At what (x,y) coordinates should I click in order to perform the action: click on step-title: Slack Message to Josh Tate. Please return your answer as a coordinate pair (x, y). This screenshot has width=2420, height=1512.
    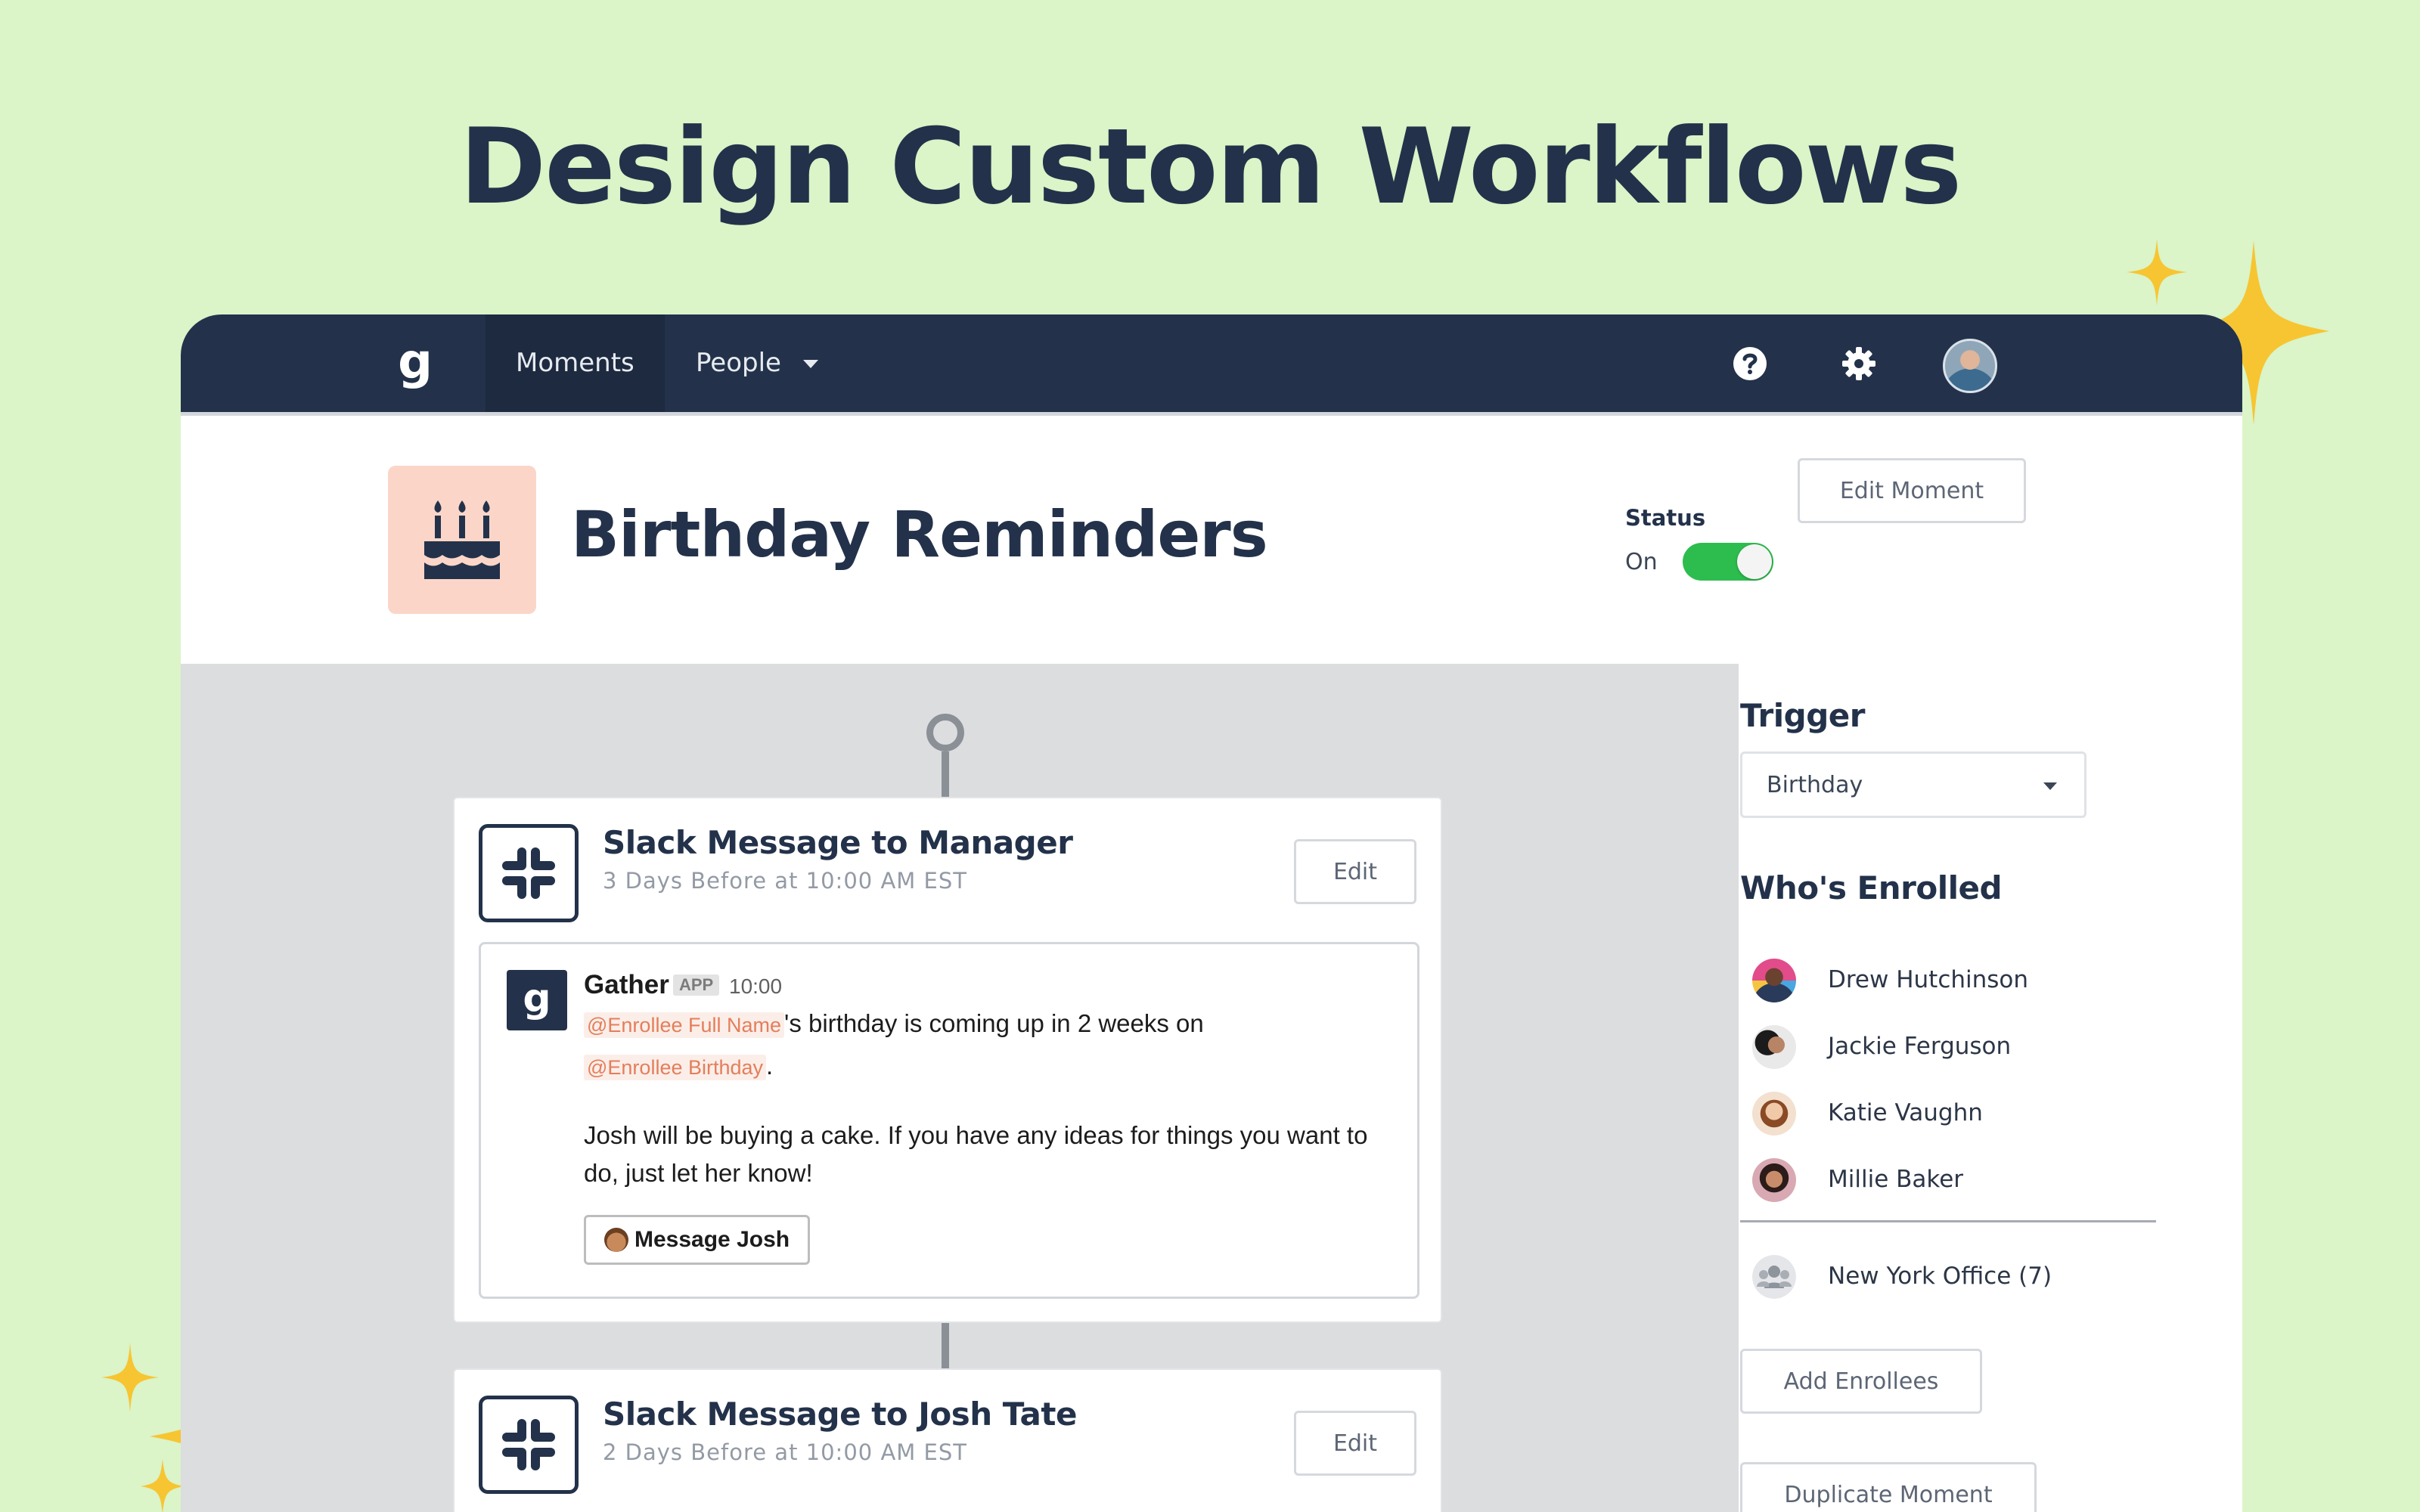
    Looking at the image, I should click on (840, 1414).